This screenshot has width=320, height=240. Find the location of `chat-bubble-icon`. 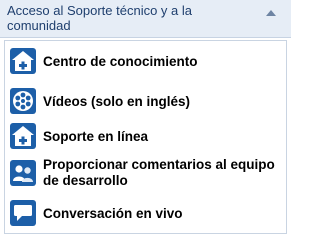

chat-bubble-icon is located at coordinates (23, 213).